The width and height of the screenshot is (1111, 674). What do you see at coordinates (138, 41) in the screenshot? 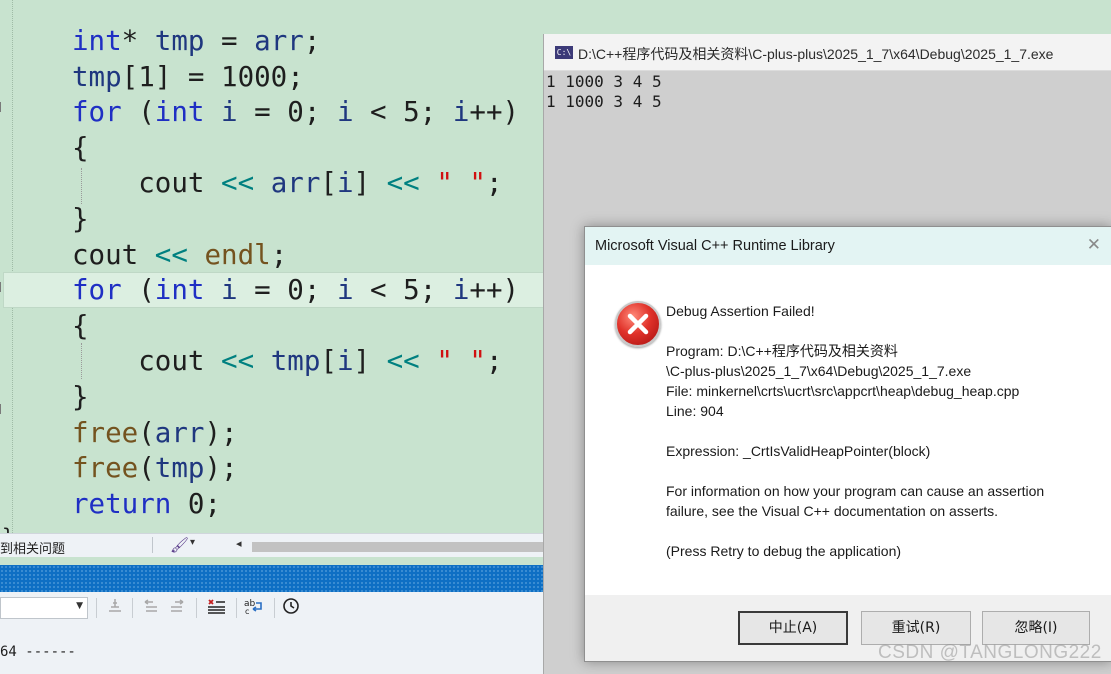
I see `code-token: *` at bounding box center [138, 41].